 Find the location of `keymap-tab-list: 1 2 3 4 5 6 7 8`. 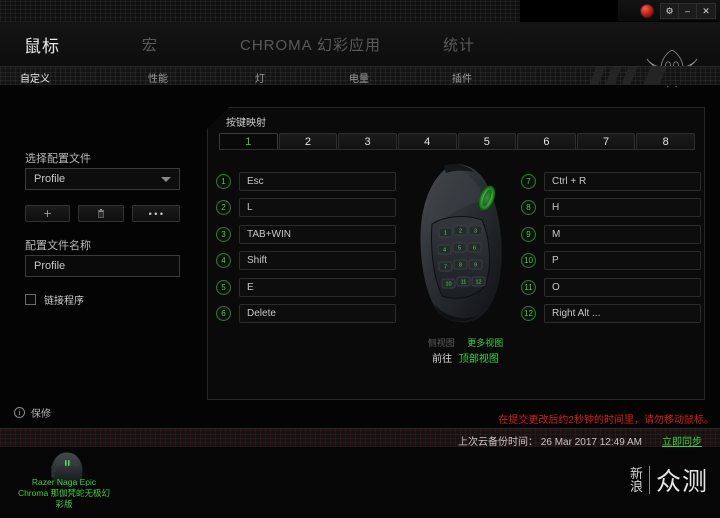

keymap-tab-list: 1 2 3 4 5 6 7 8 is located at coordinates (457, 141).